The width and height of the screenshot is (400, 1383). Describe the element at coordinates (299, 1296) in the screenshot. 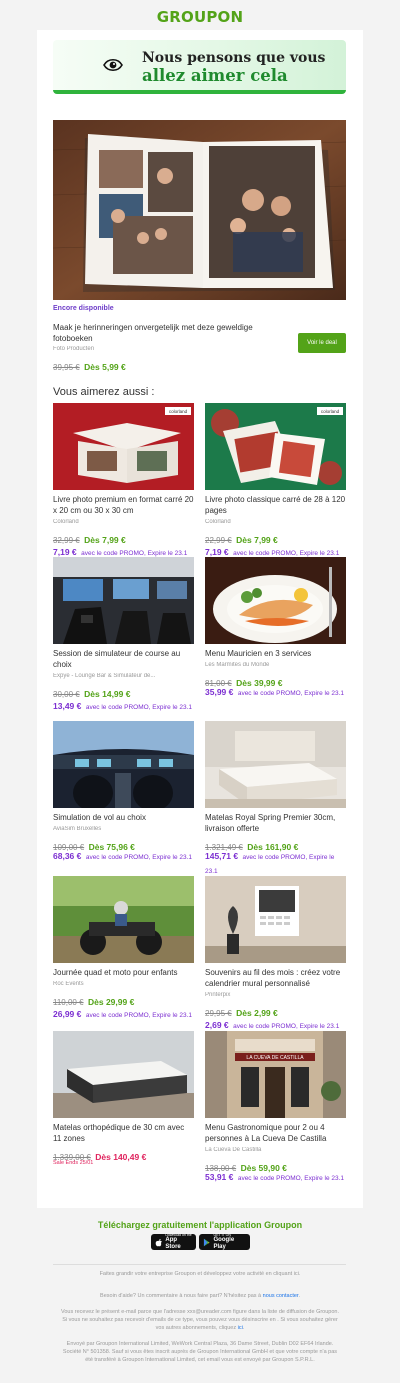

I see `footer-help-end: .` at that location.